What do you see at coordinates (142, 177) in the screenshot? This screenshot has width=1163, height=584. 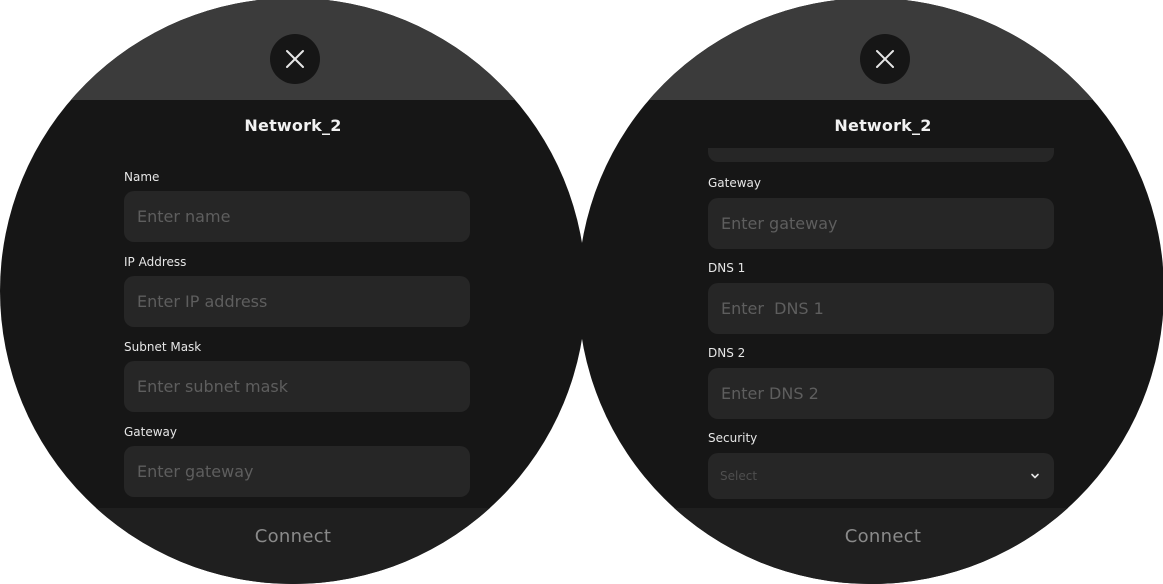 I see `name-label: Name` at bounding box center [142, 177].